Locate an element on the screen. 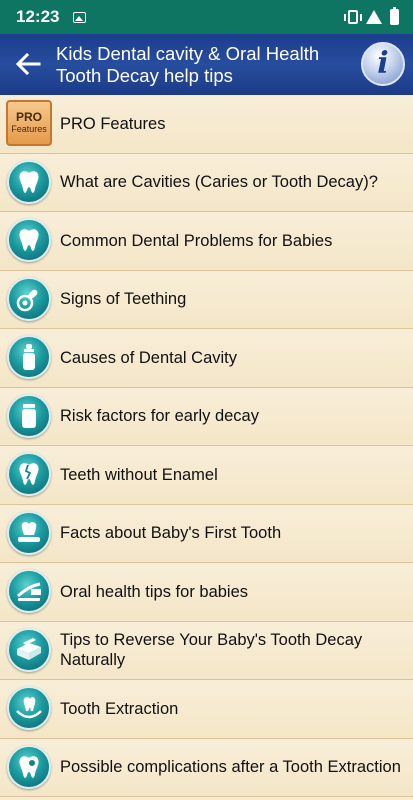 This screenshot has width=413, height=800. status-icons is located at coordinates (371, 16).